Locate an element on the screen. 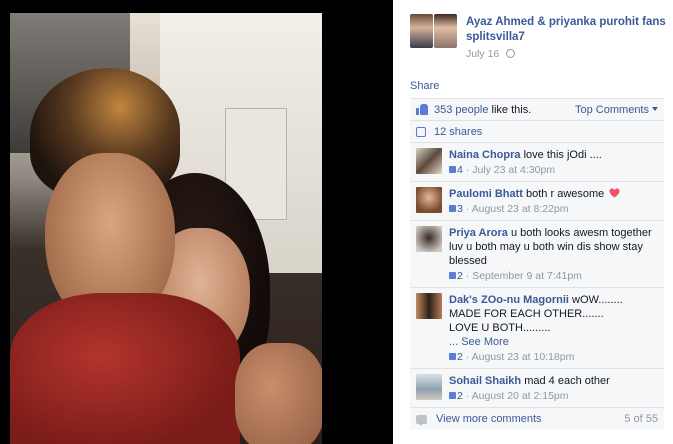 This screenshot has width=673, height=444. likes-row: 353 people like this. Top Comments is located at coordinates (537, 110).